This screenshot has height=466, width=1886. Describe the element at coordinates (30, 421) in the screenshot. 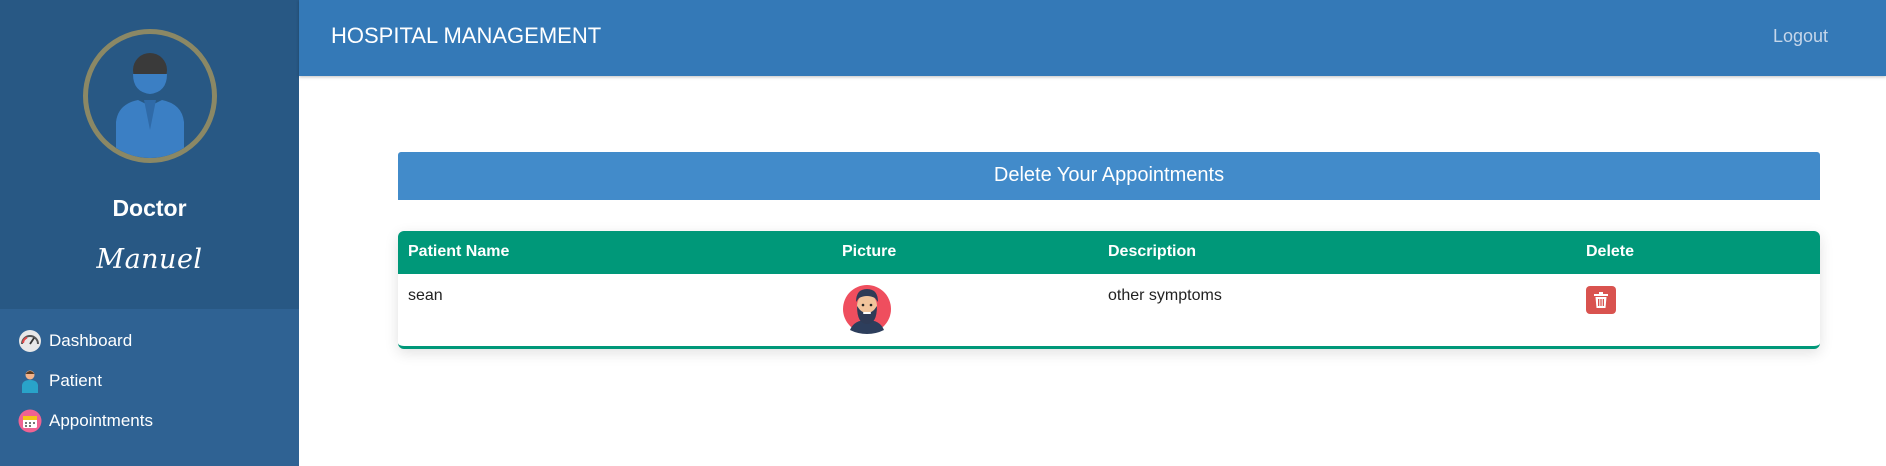

I see `calendar-icon` at that location.